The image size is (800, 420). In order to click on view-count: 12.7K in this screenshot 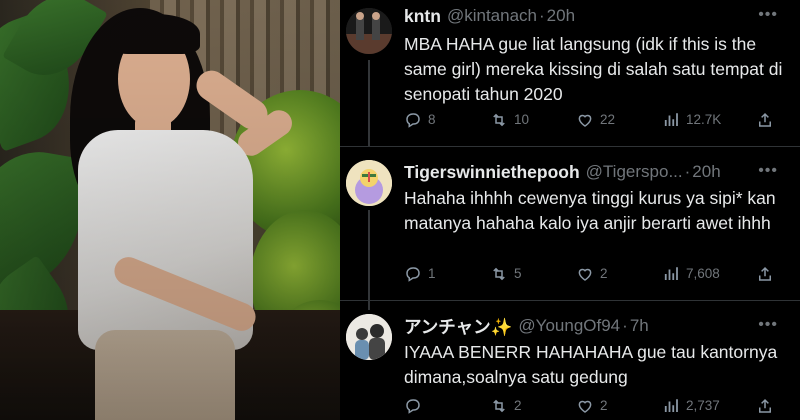, I will do `click(704, 119)`.